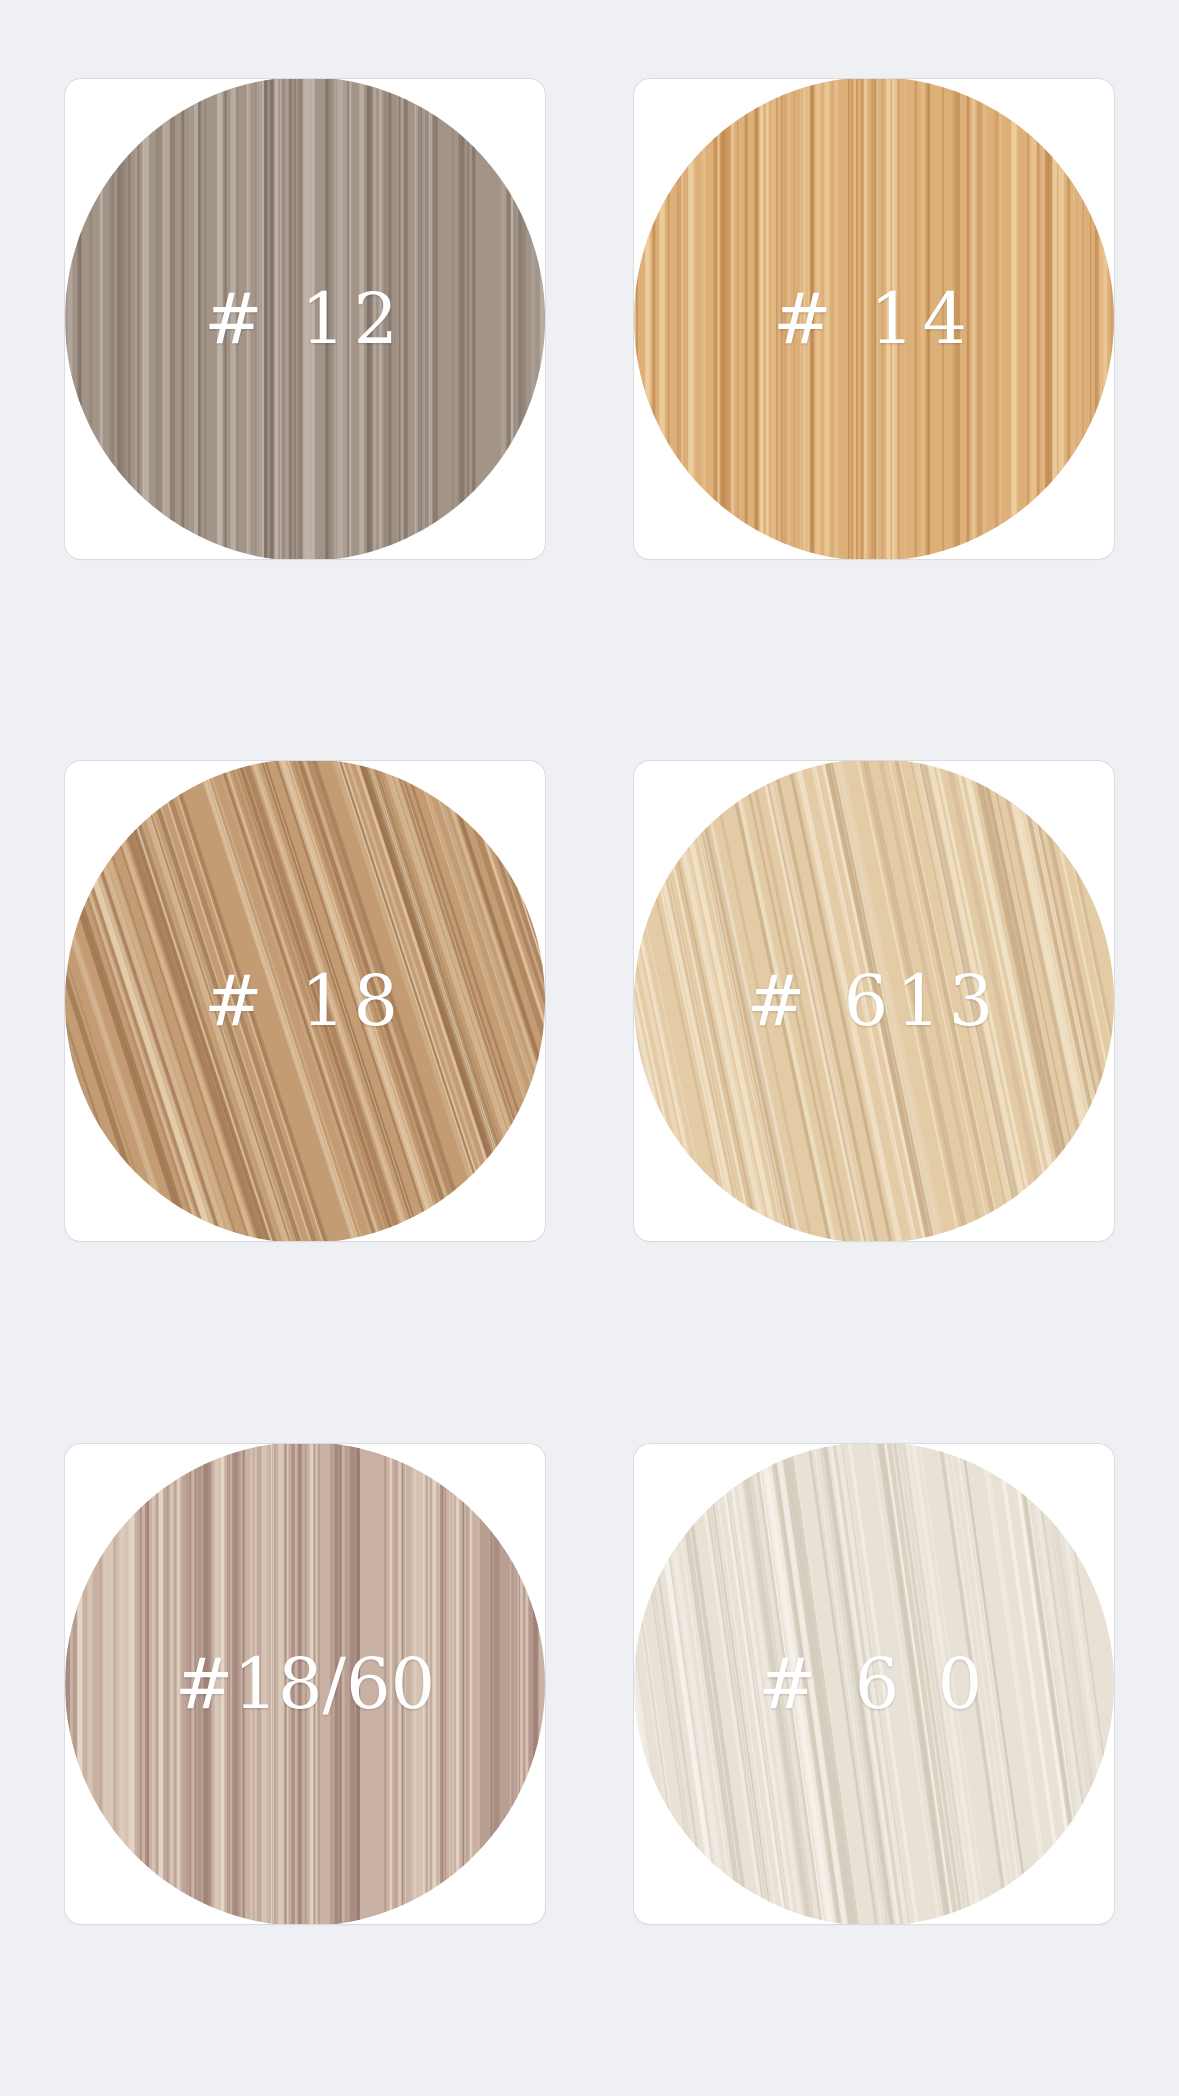 This screenshot has height=2096, width=1179. I want to click on swatch-card-18-60: #18/60, so click(305, 1684).